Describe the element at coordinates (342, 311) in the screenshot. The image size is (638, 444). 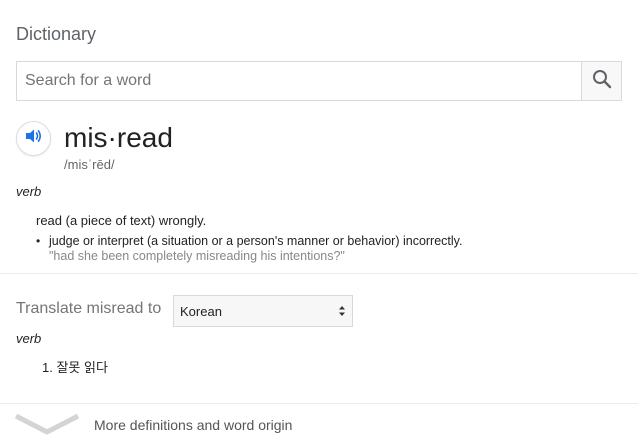
I see `updown-arrows-icon` at that location.